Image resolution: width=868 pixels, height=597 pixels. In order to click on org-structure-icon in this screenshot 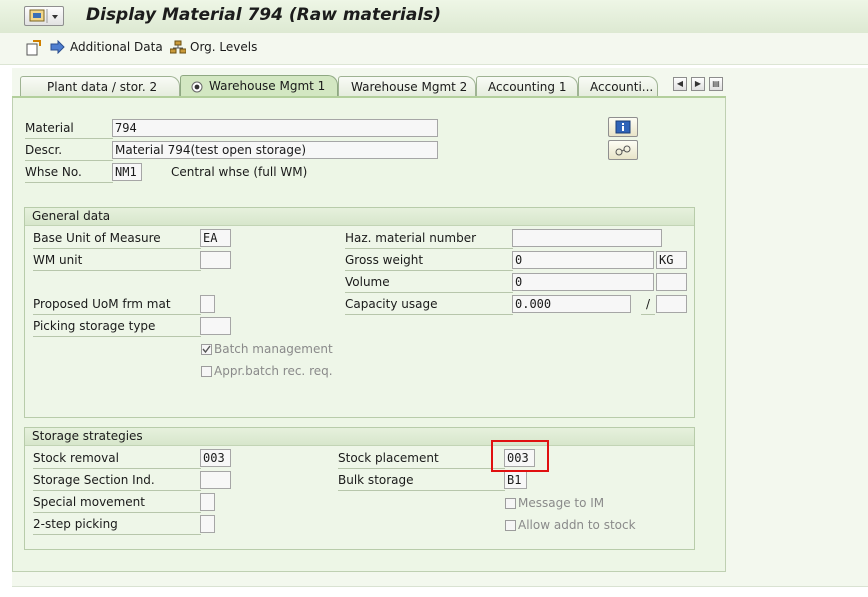, I will do `click(178, 47)`.